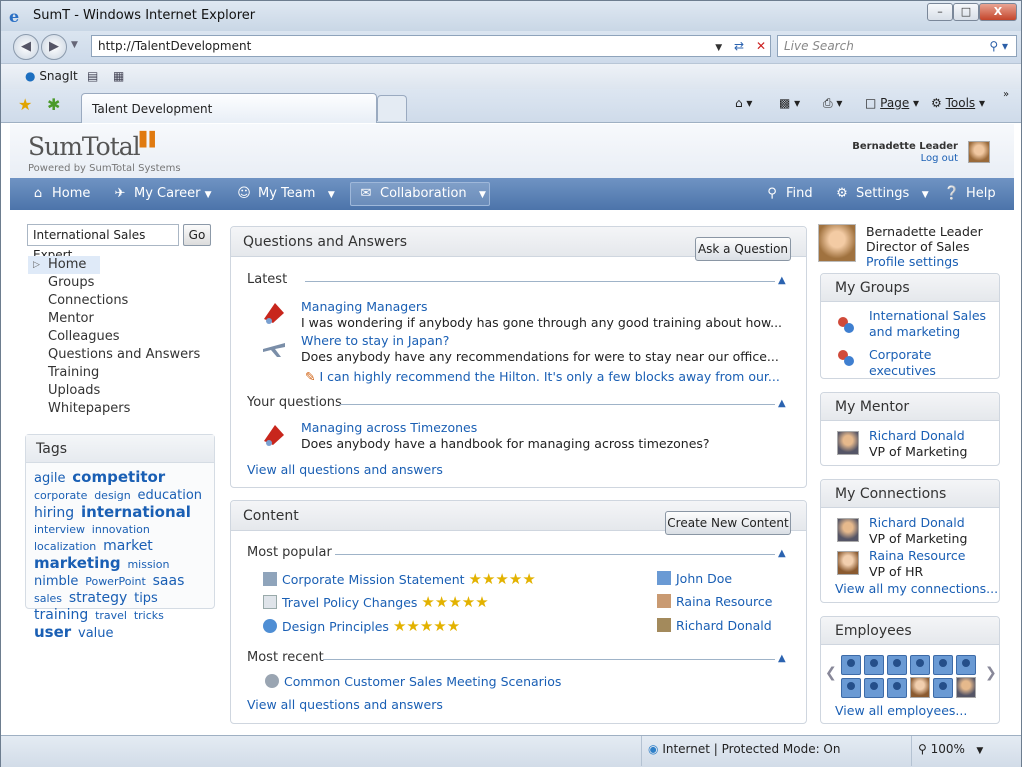 The image size is (1022, 767). What do you see at coordinates (60, 495) in the screenshot?
I see `tag: corporate` at bounding box center [60, 495].